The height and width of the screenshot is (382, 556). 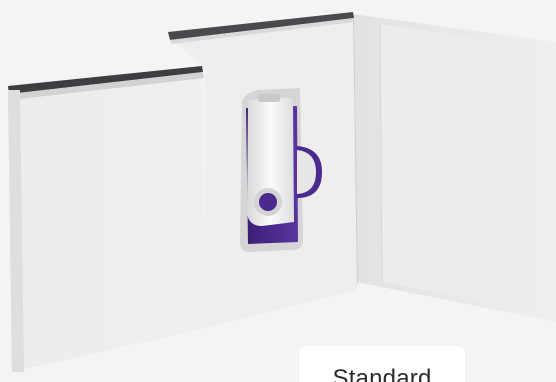 I want to click on usb-pivot-icon, so click(x=268, y=202).